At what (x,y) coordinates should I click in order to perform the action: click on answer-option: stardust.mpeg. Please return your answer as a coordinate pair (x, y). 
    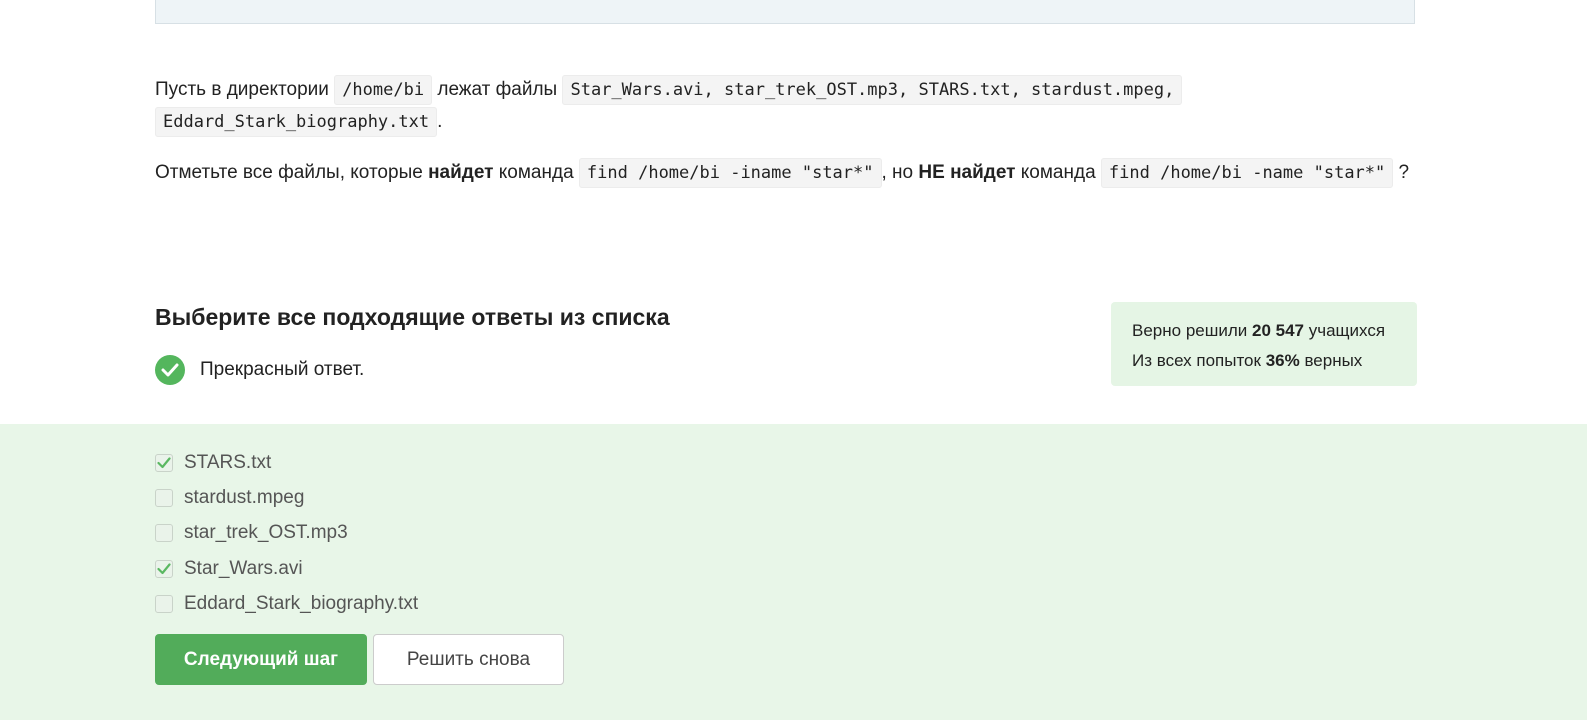
    Looking at the image, I should click on (286, 497).